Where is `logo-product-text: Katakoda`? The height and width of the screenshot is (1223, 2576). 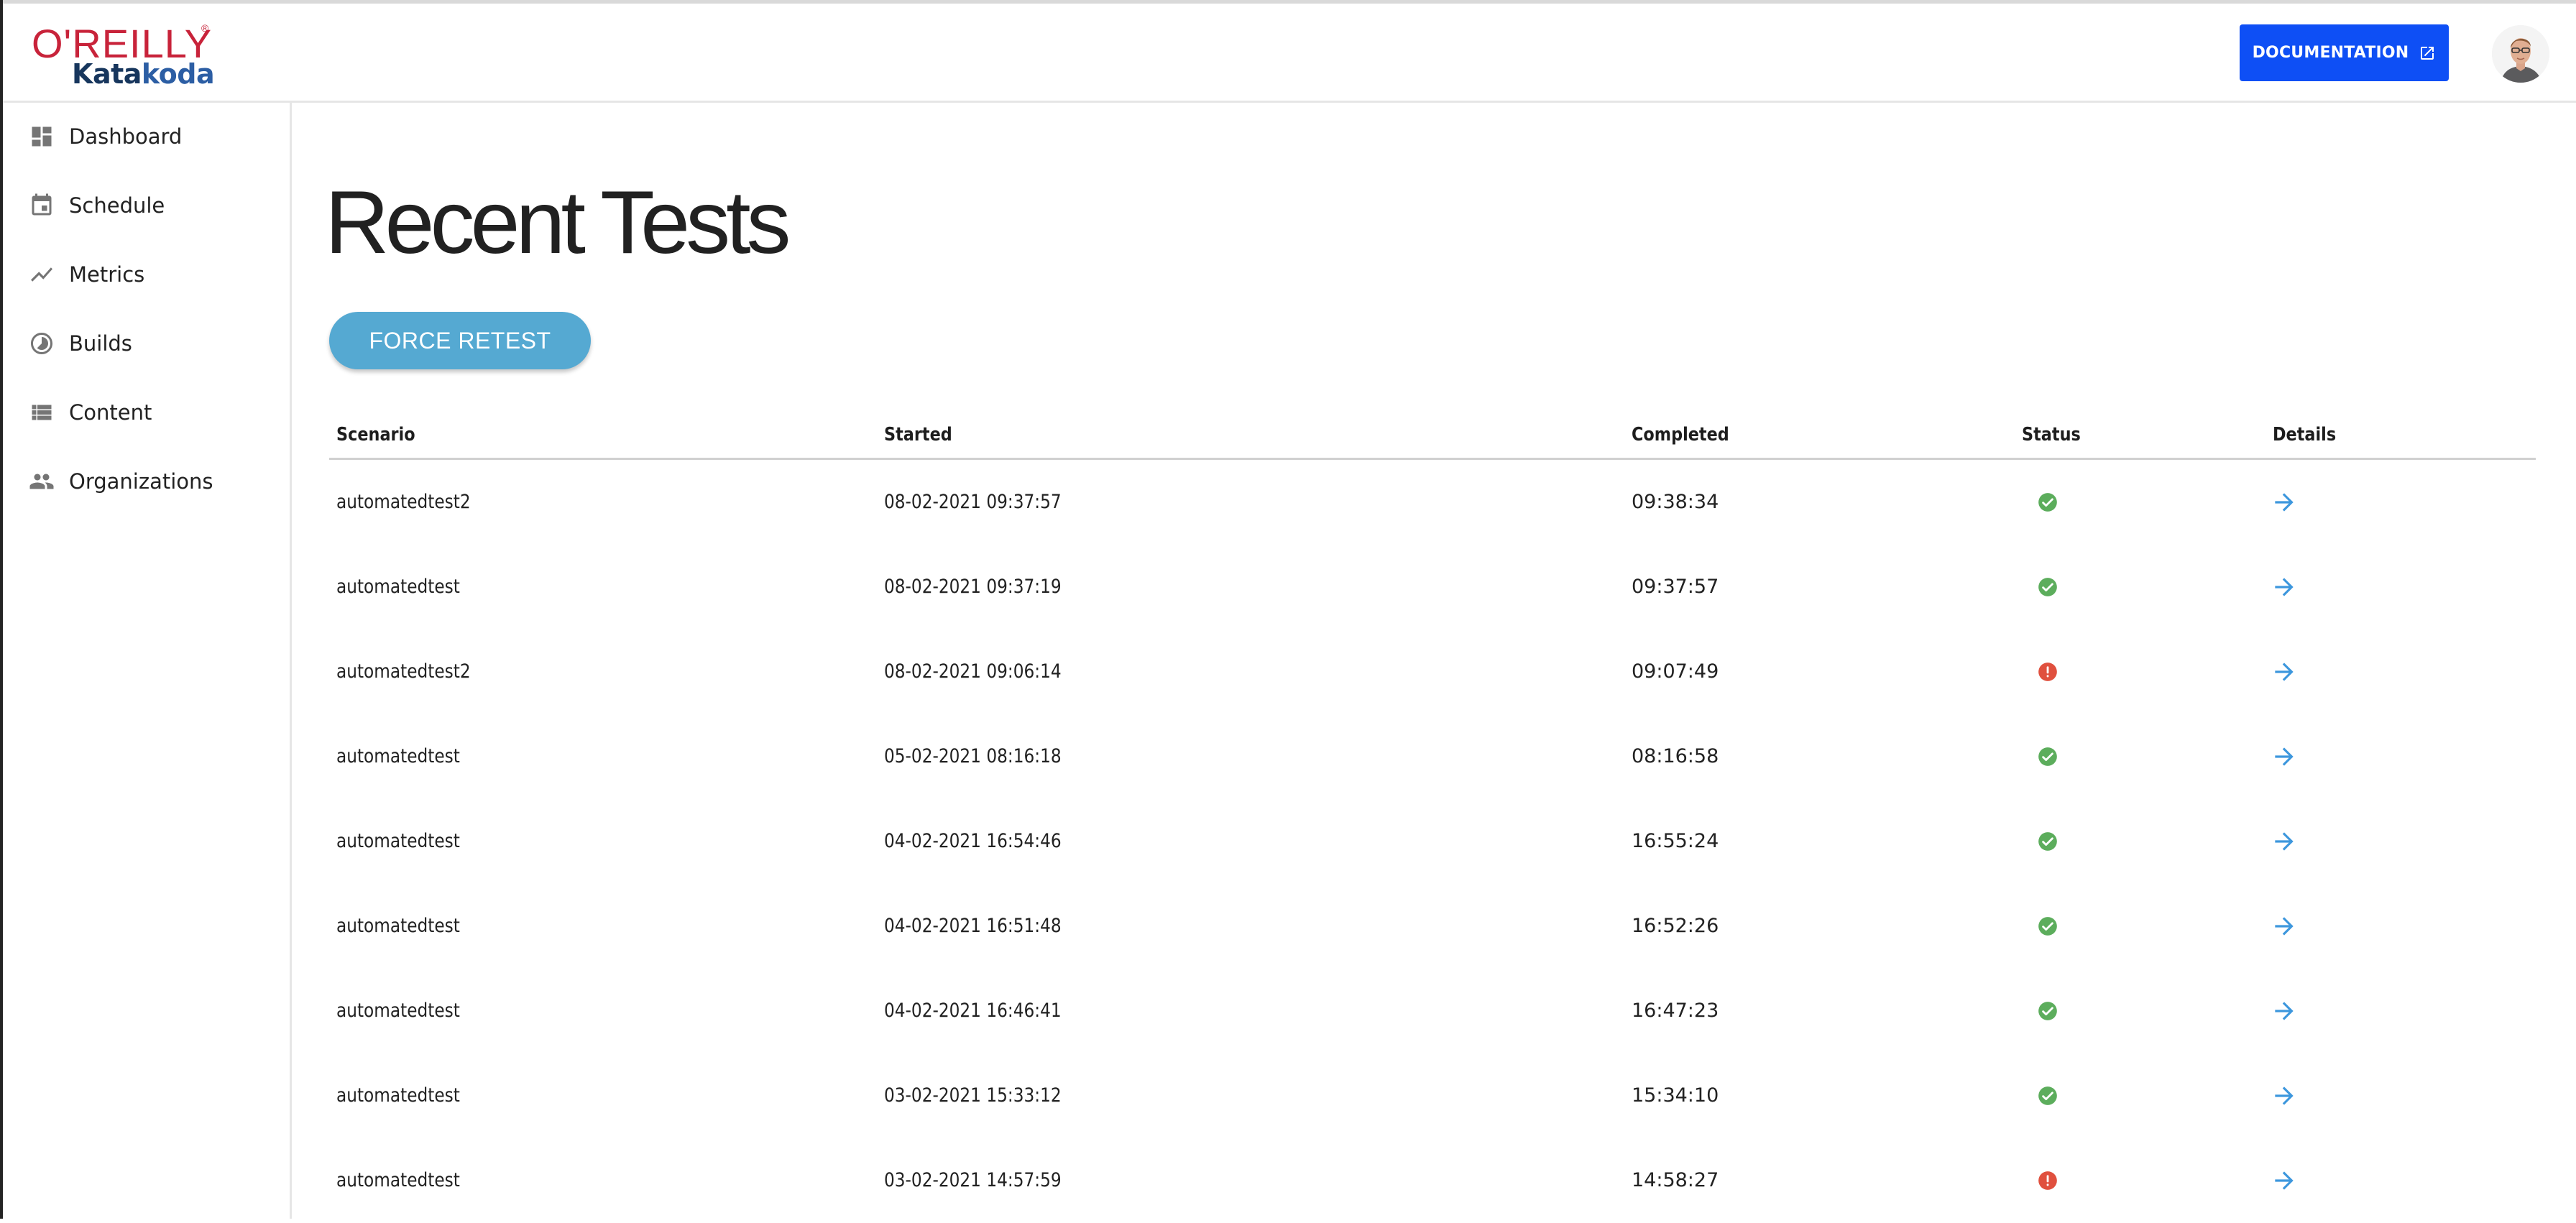 logo-product-text: Katakoda is located at coordinates (143, 74).